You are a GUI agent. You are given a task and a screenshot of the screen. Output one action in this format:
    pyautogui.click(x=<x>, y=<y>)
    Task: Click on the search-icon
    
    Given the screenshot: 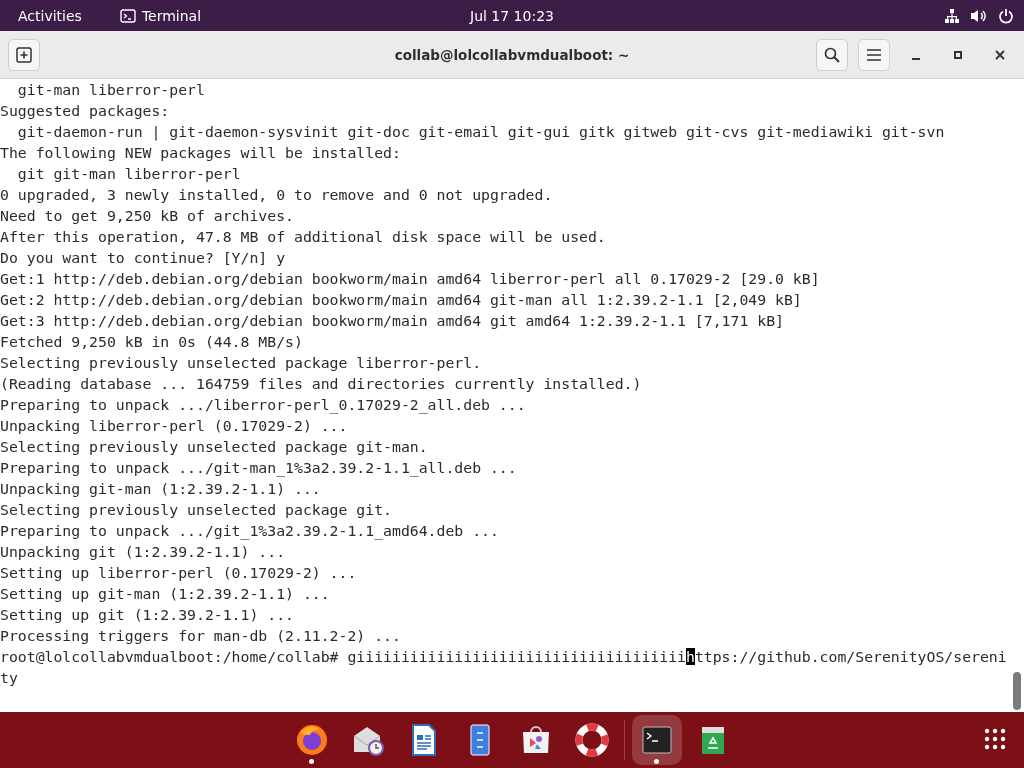 What is the action you would take?
    pyautogui.click(x=832, y=54)
    